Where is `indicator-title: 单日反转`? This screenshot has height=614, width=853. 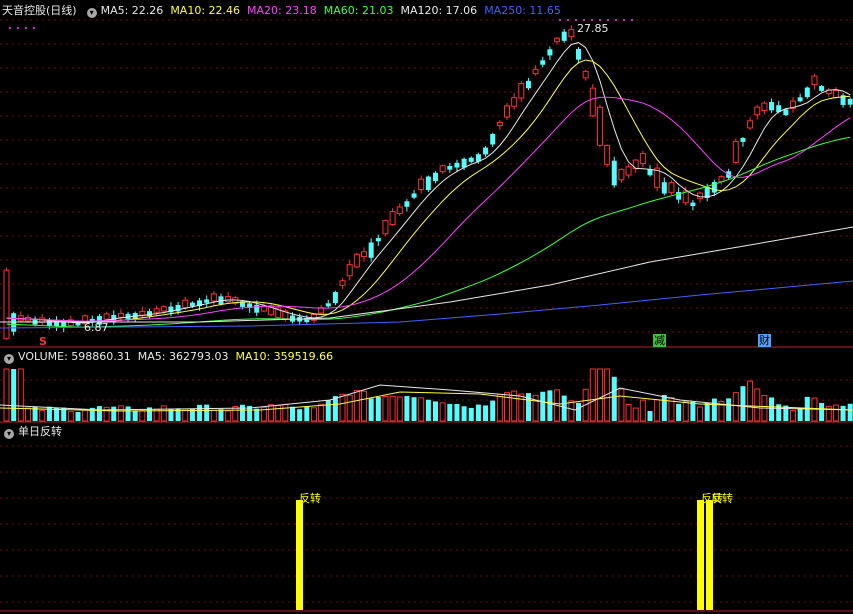 indicator-title: 单日反转 is located at coordinates (40, 431).